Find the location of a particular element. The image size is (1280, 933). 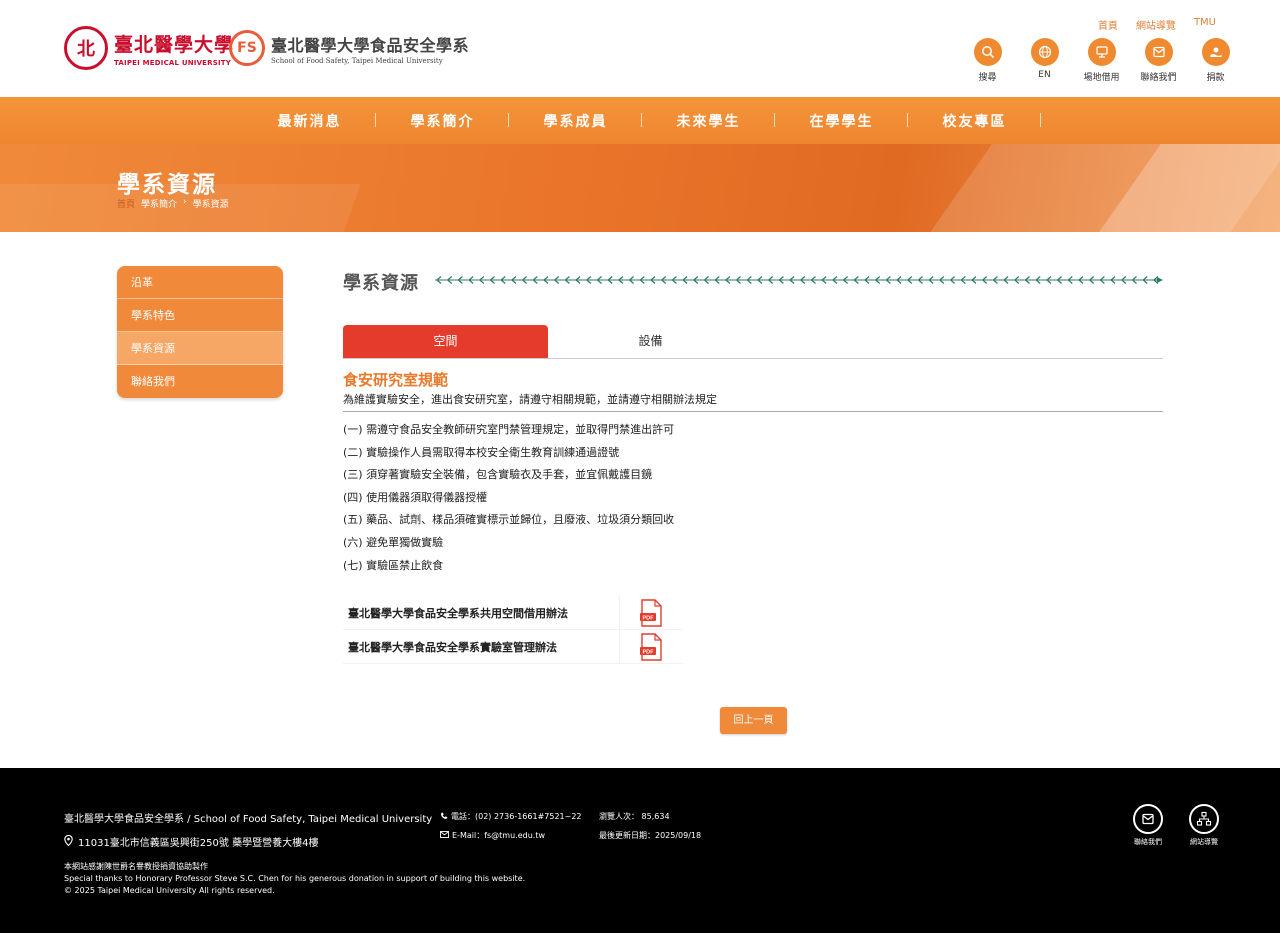

footer-sitemap-link: 網站導覽 is located at coordinates (1204, 825).